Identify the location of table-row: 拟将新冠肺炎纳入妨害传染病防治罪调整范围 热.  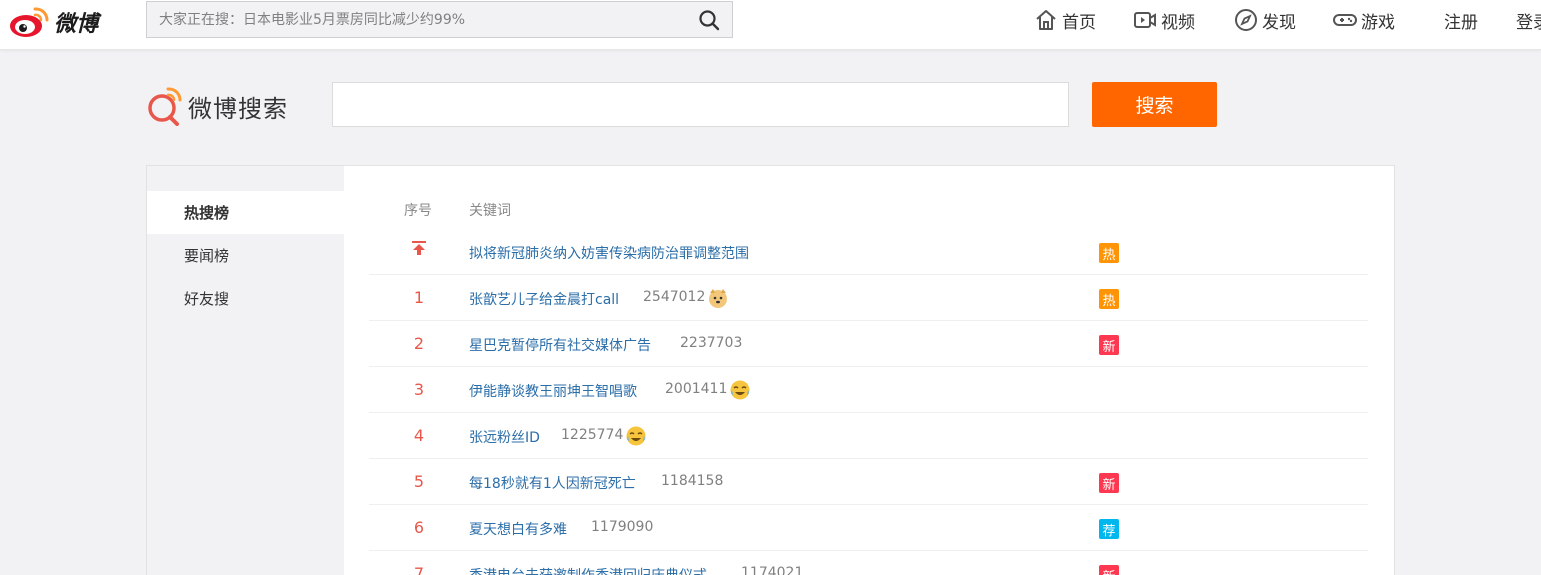
(868, 252).